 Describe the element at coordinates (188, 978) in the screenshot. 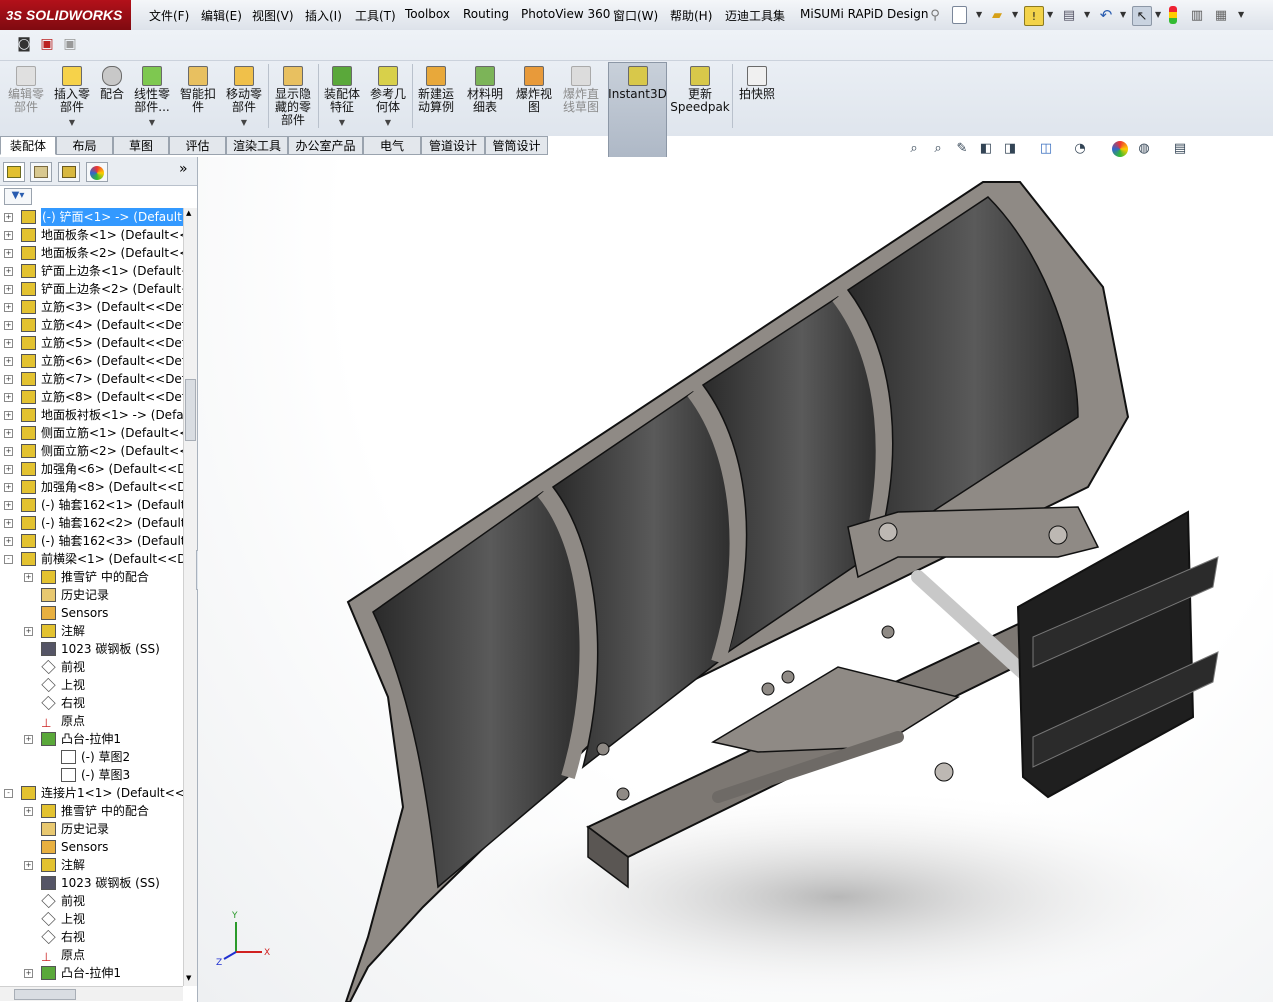

I see `scroll-down-icon: ▼` at that location.